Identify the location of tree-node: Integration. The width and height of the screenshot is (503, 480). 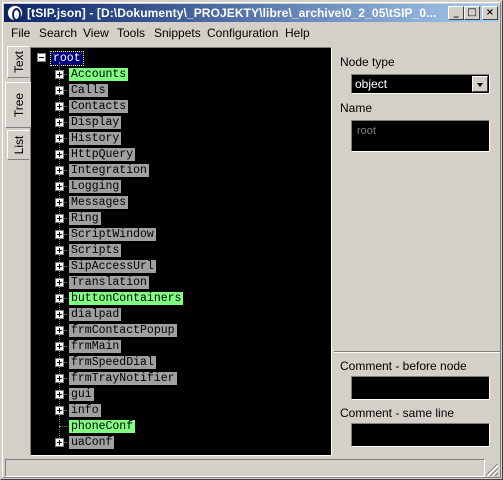
(109, 170).